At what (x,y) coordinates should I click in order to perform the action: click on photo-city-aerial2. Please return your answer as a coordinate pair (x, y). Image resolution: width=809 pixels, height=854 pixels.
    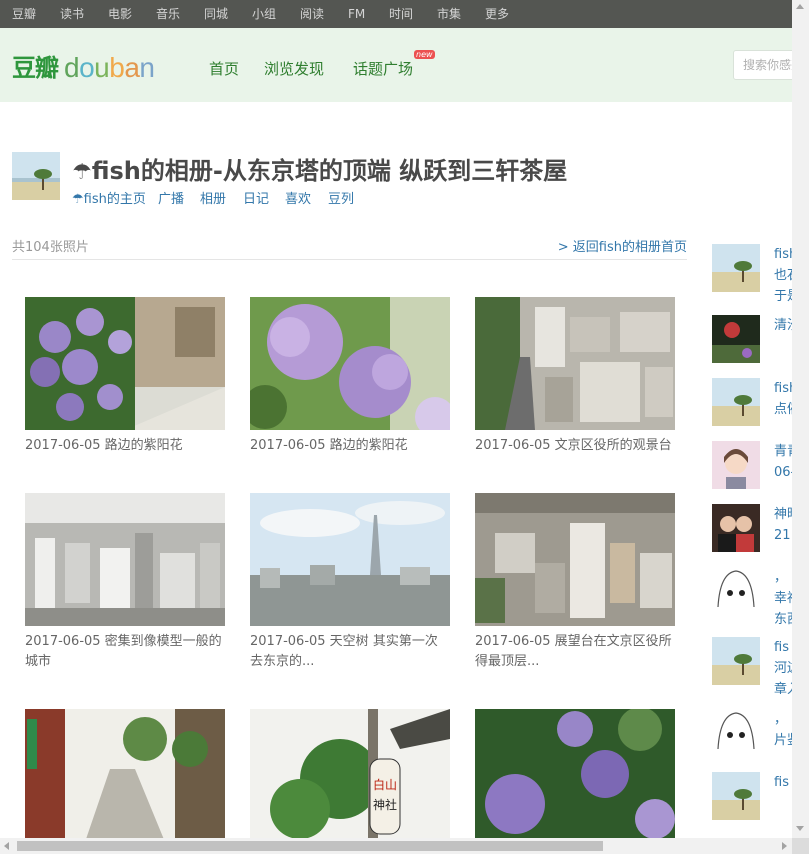
    Looking at the image, I should click on (575, 559).